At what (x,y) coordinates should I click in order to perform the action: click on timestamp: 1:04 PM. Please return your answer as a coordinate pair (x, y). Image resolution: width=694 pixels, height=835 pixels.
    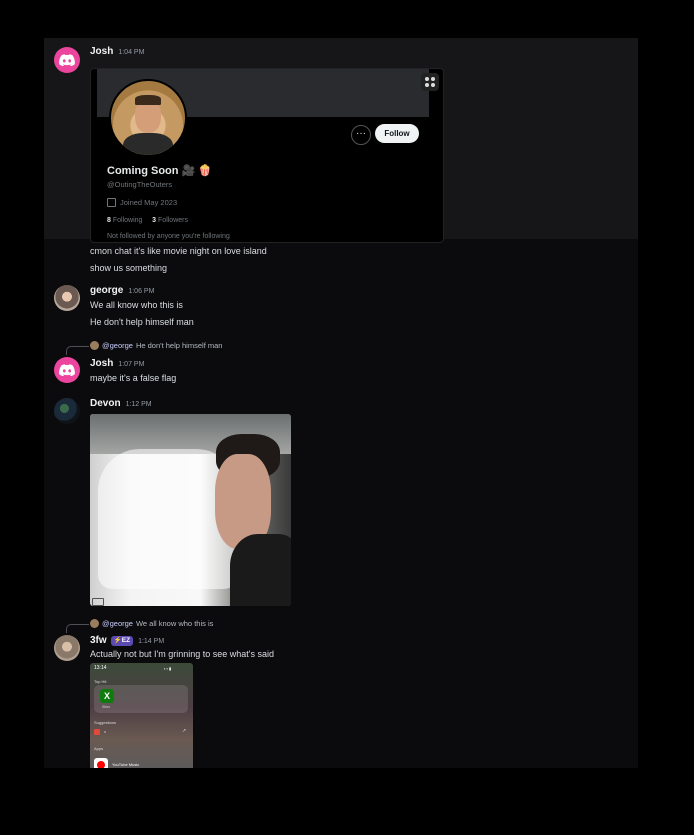
    Looking at the image, I should click on (131, 52).